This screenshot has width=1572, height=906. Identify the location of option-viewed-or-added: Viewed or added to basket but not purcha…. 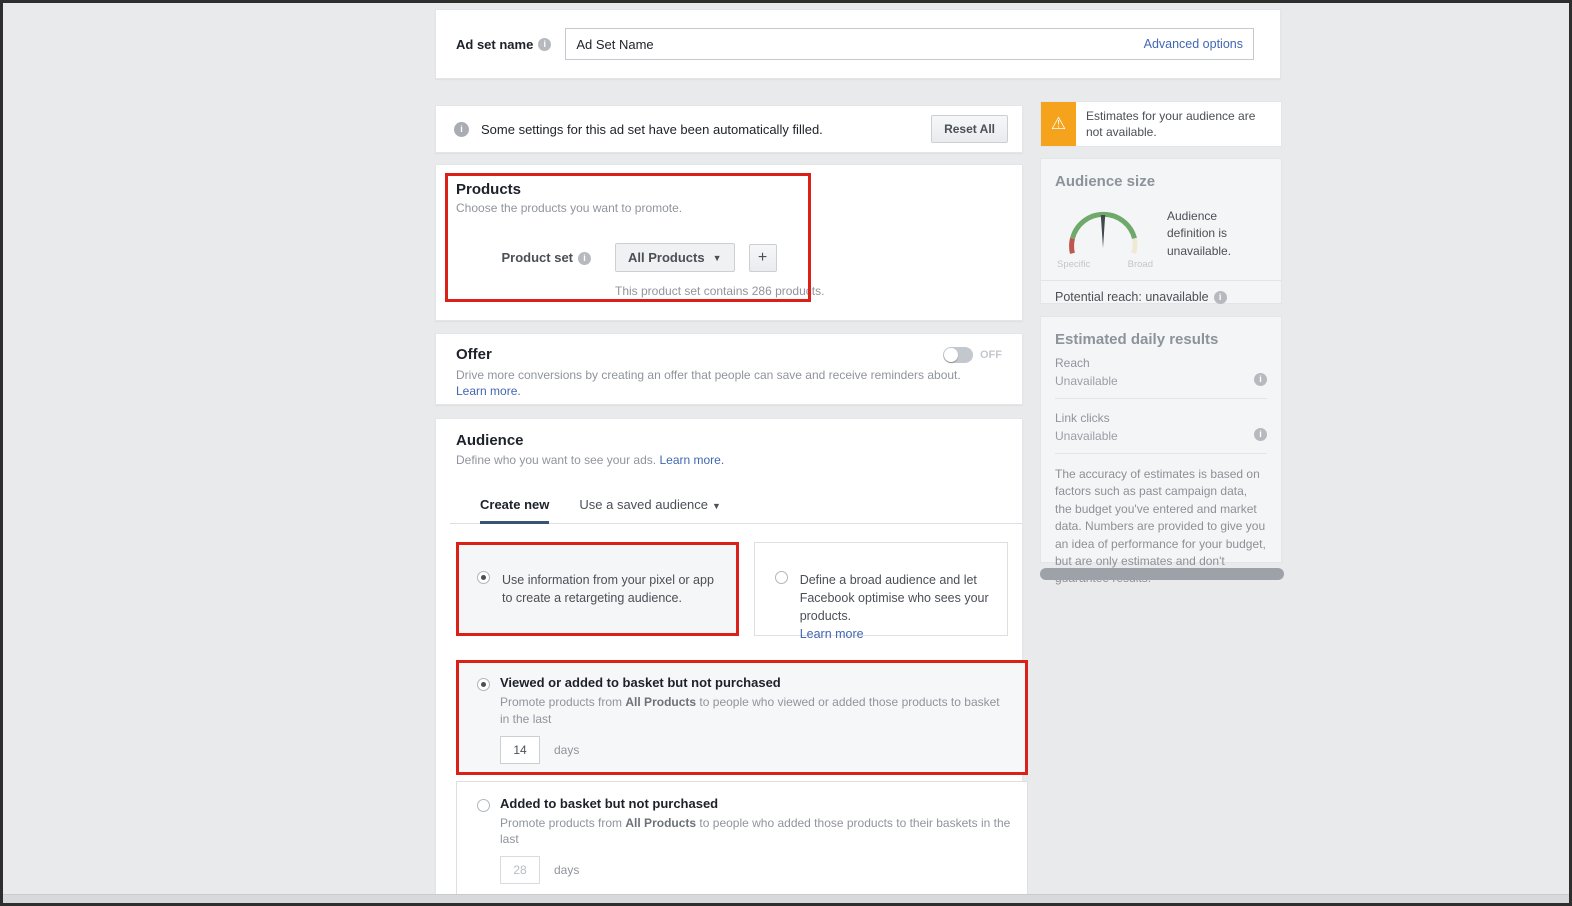
(742, 717).